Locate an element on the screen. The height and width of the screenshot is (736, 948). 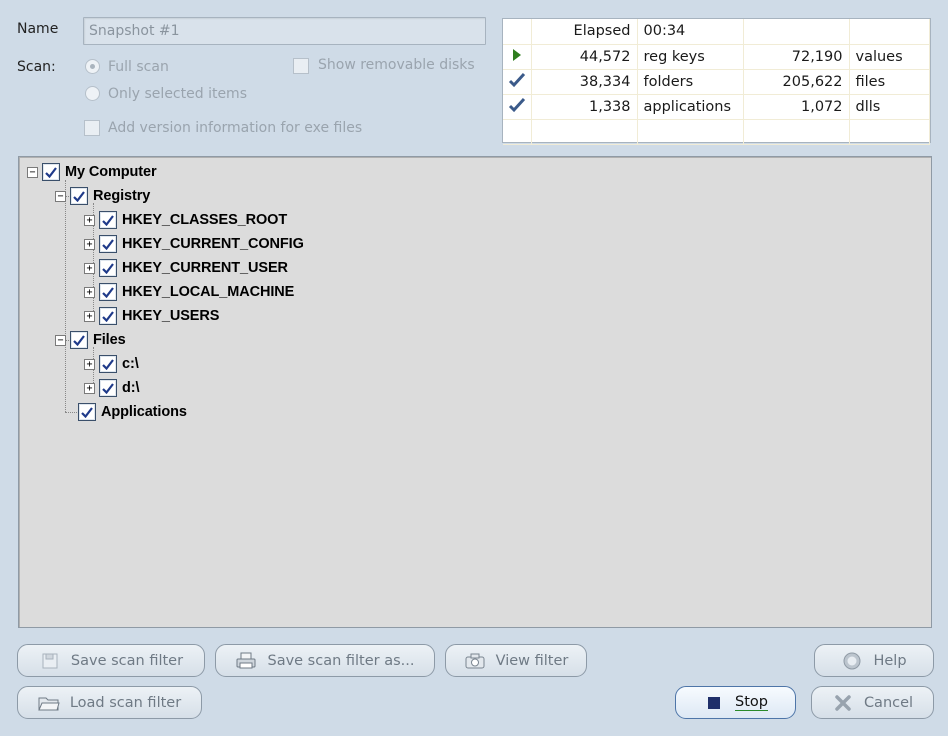
cancel-label: Cancel is located at coordinates (888, 702).